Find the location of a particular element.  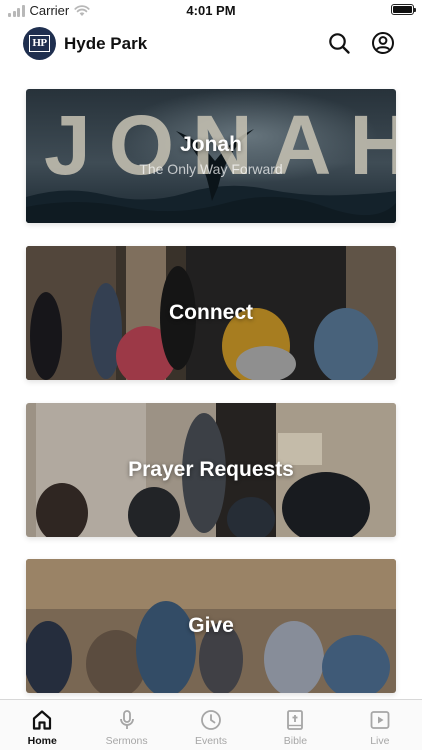

tab-label-home: Home is located at coordinates (42, 741).